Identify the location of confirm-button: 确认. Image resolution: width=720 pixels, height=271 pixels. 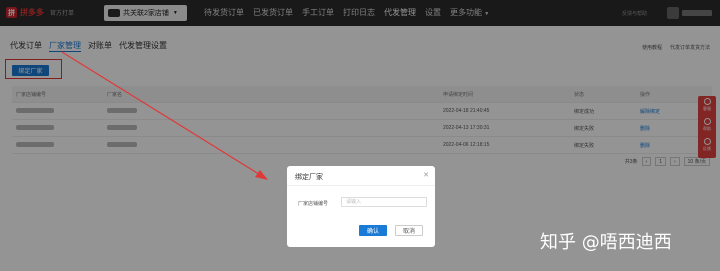
(373, 230).